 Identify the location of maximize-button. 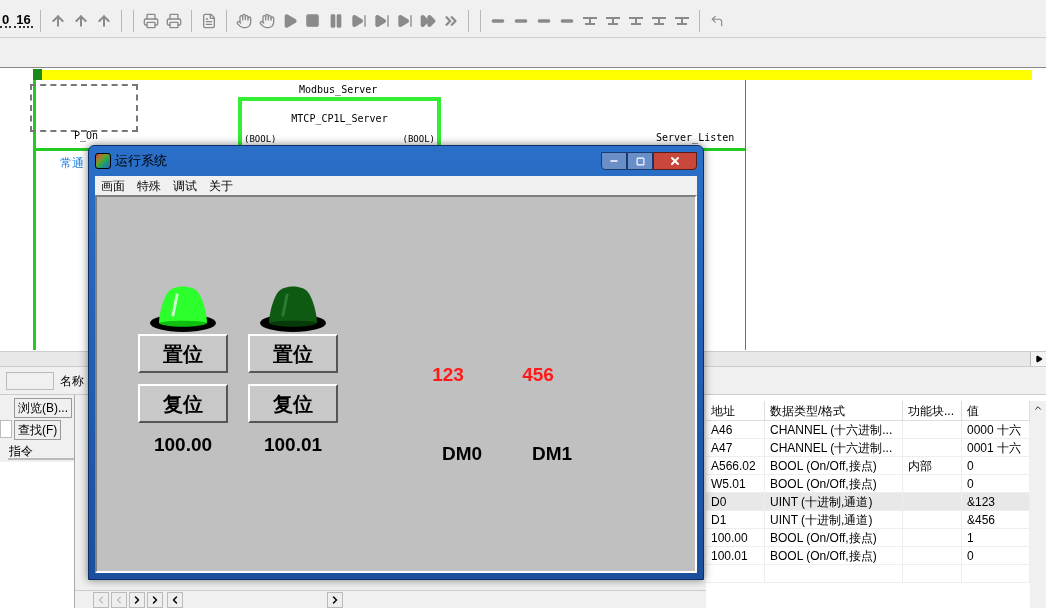
(640, 161).